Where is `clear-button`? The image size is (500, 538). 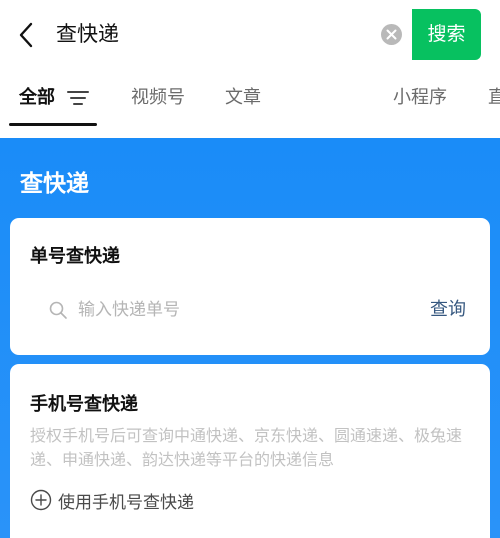 clear-button is located at coordinates (391, 34).